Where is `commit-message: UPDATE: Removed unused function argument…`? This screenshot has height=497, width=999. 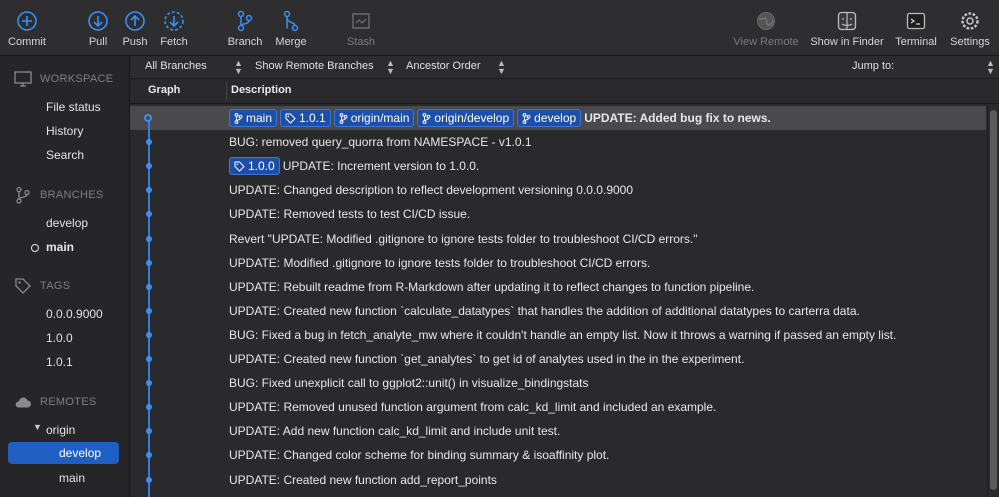
commit-message: UPDATE: Removed unused function argument… is located at coordinates (473, 407).